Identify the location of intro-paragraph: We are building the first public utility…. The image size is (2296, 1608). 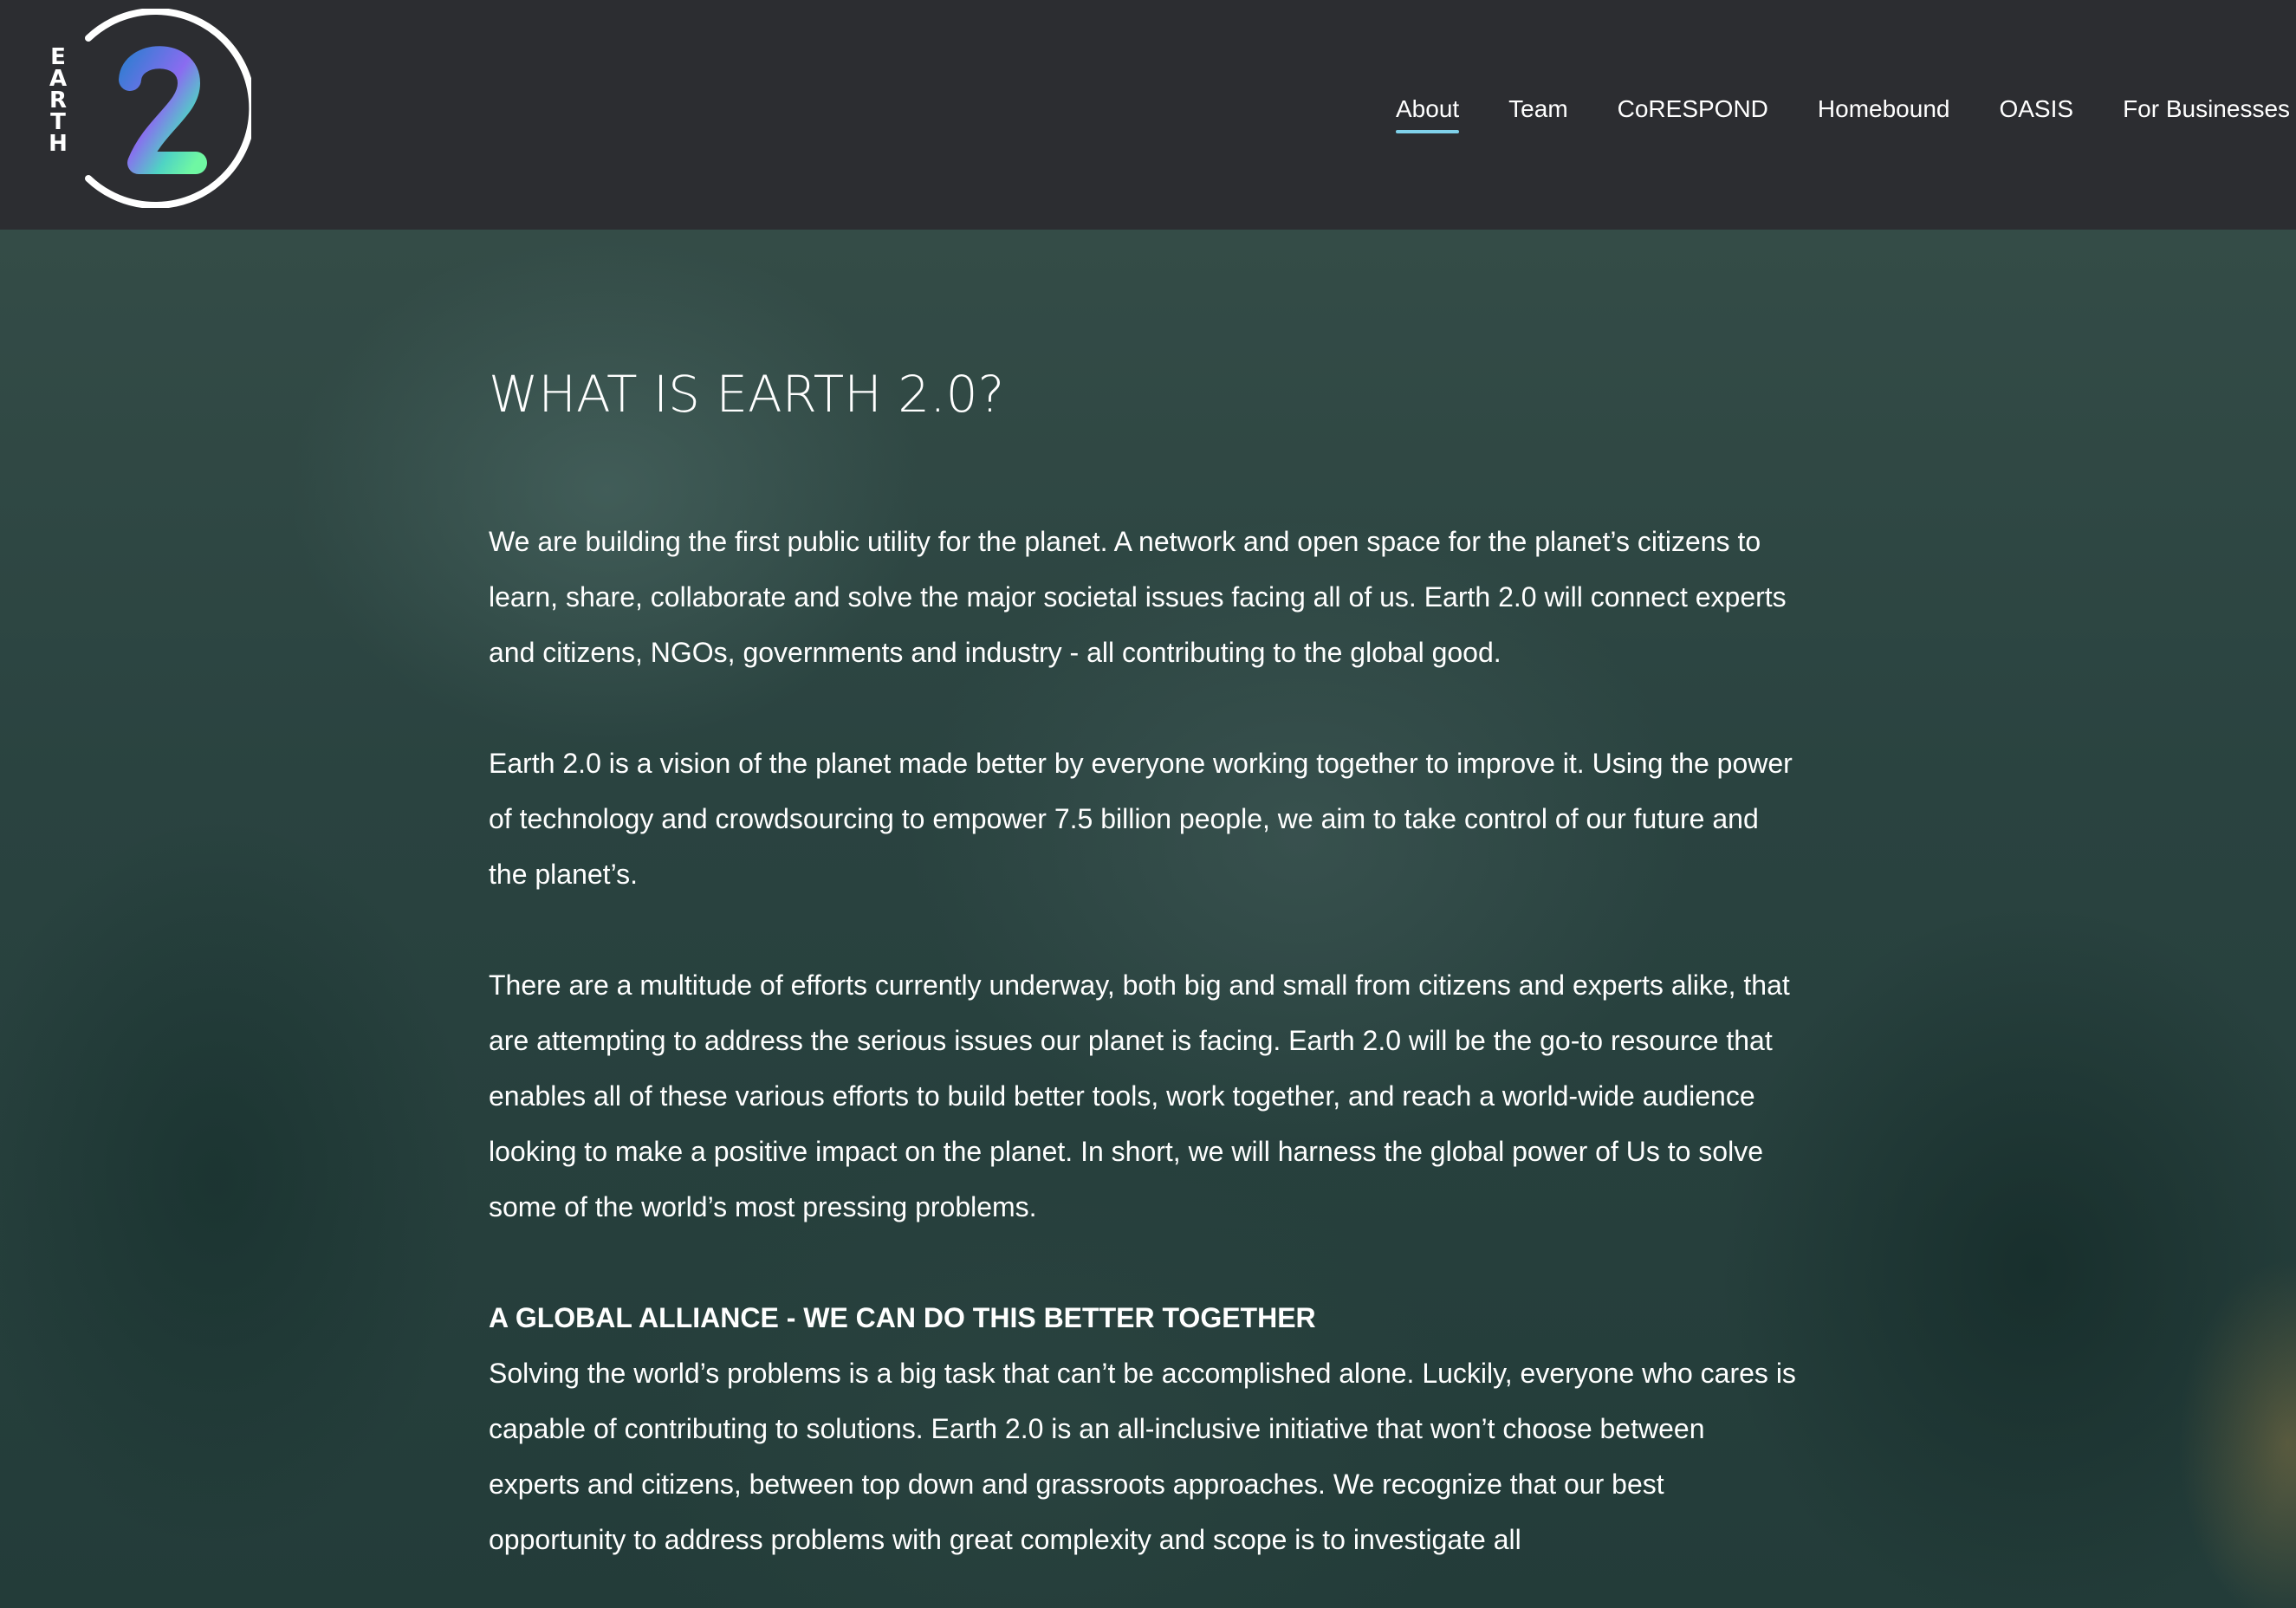
(1138, 597).